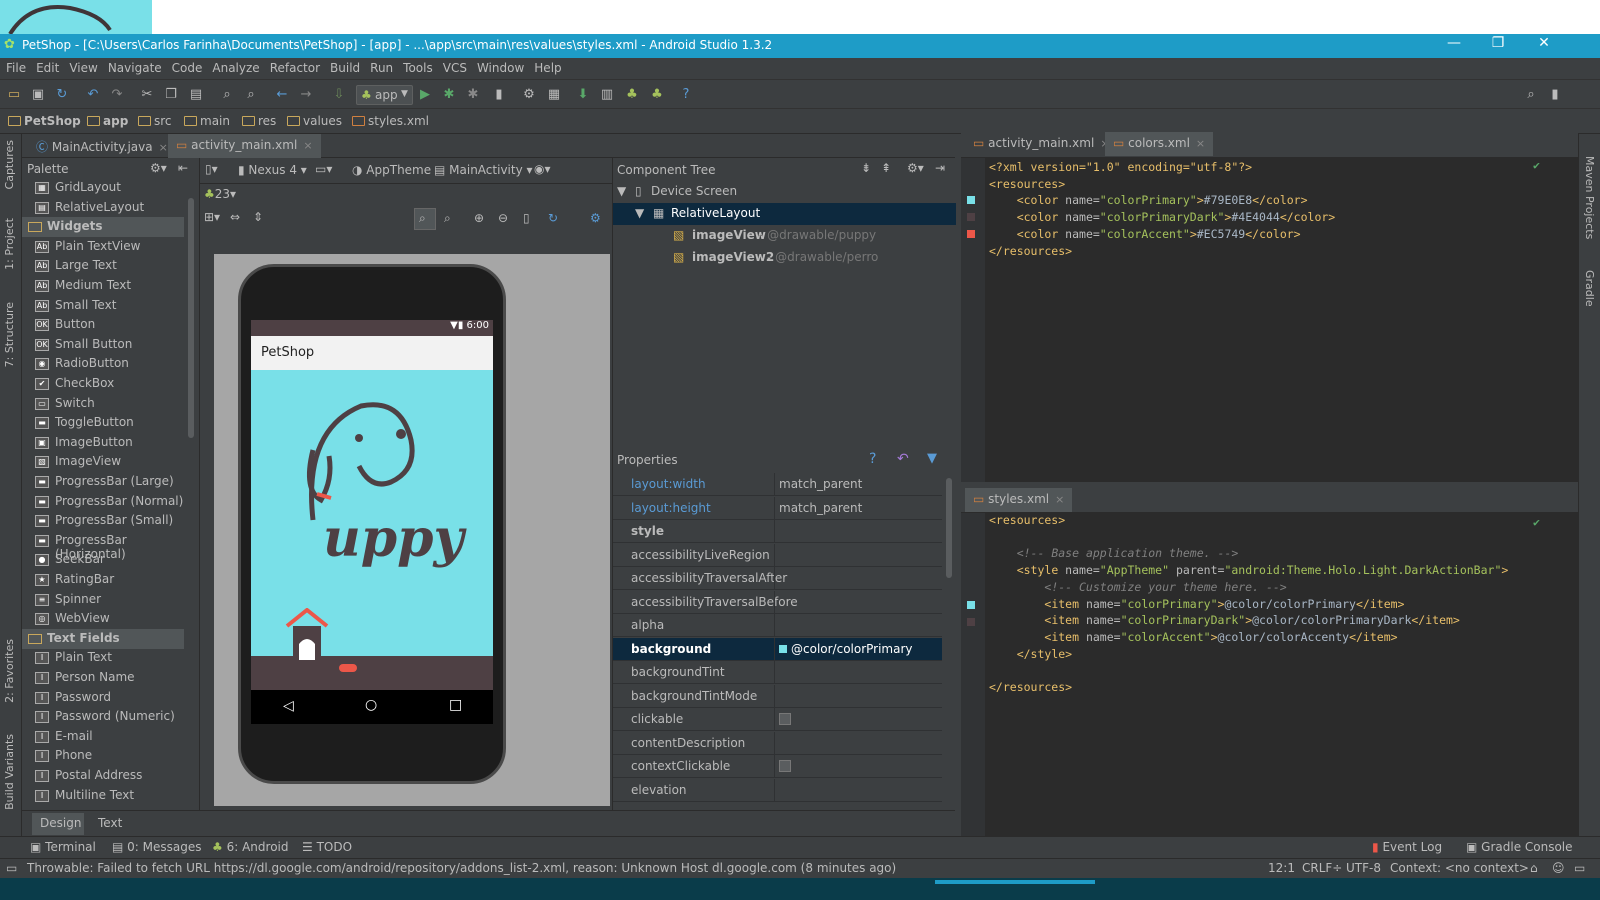 The width and height of the screenshot is (1600, 900). I want to click on breadcrumb-values: values, so click(314, 121).